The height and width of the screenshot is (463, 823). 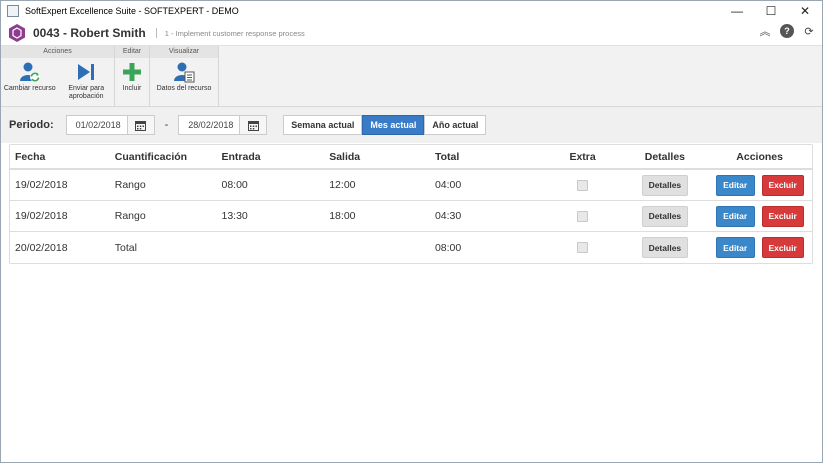 I want to click on ribbon-group-label: Visualizar, so click(x=184, y=52).